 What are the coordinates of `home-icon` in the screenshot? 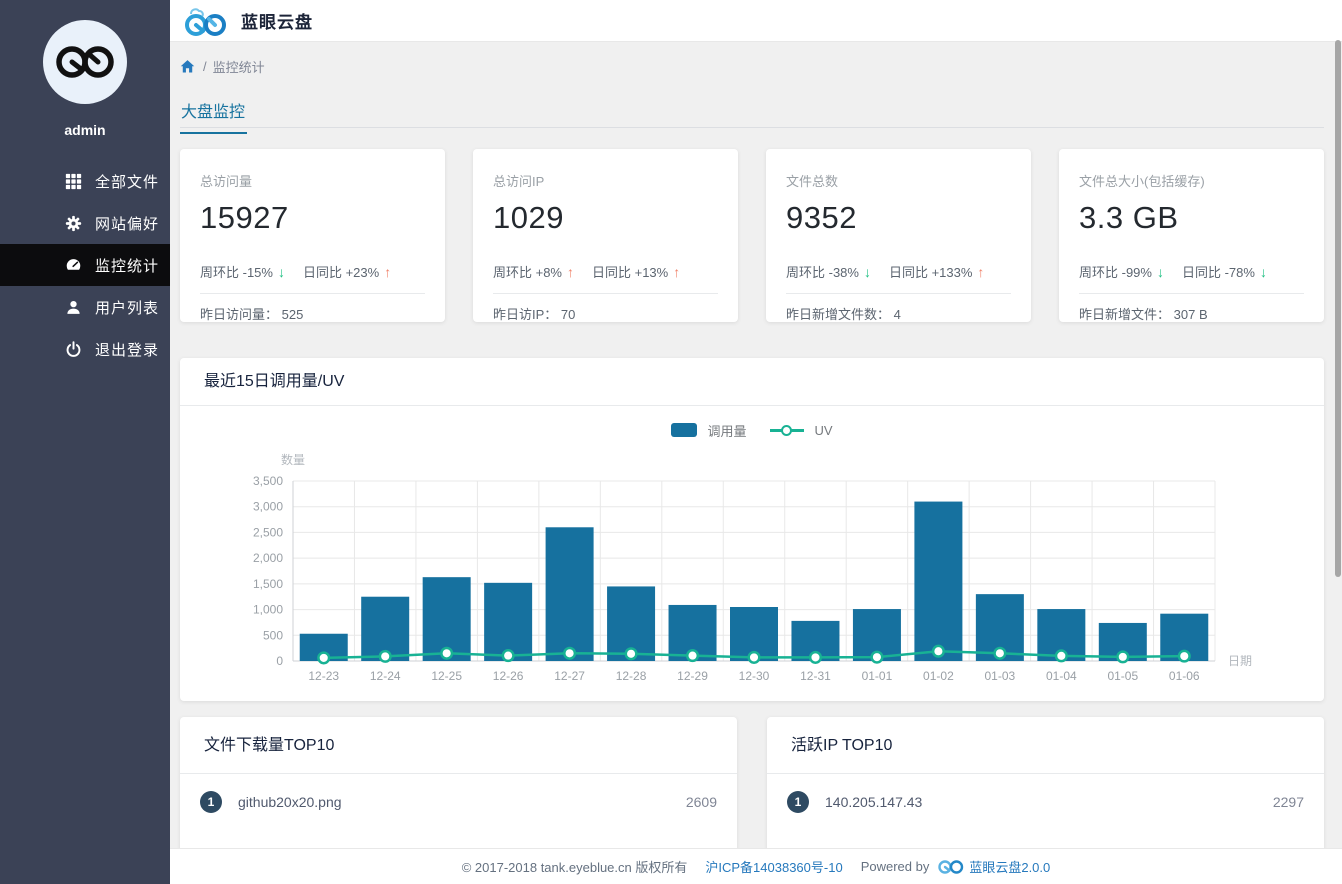 It's located at (187, 66).